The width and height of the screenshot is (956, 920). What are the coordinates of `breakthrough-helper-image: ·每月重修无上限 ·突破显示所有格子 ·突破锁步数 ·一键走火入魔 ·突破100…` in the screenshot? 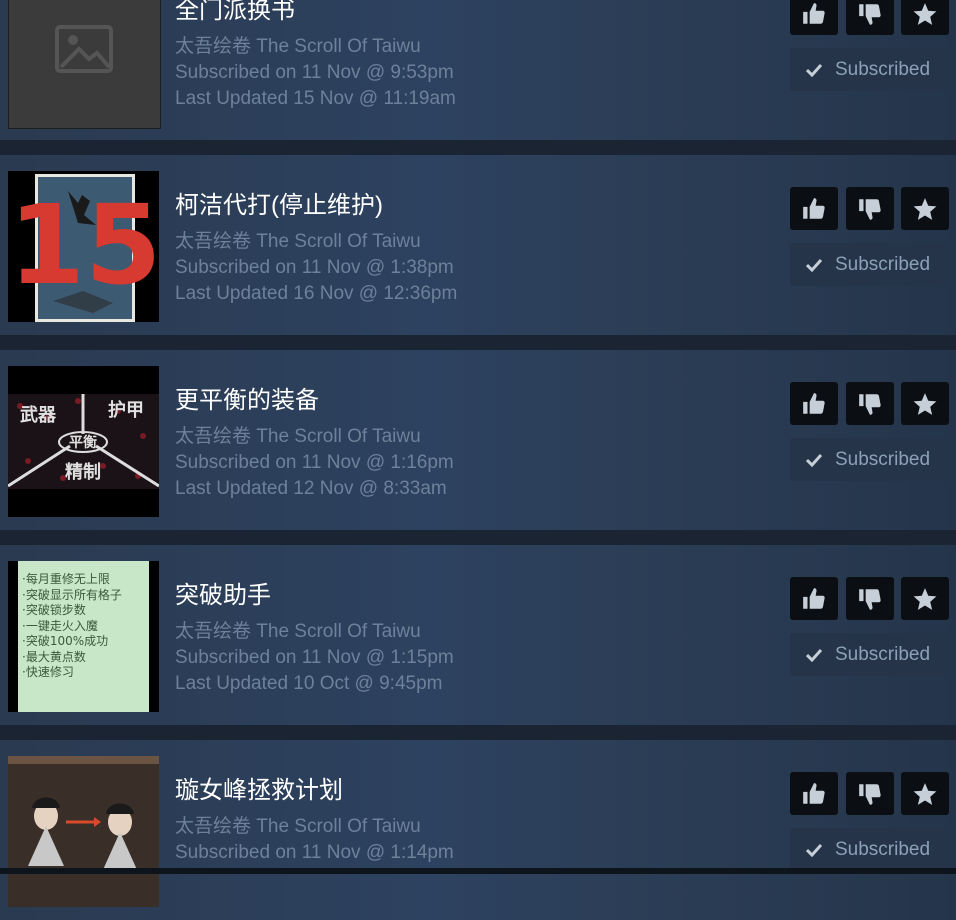 It's located at (83, 636).